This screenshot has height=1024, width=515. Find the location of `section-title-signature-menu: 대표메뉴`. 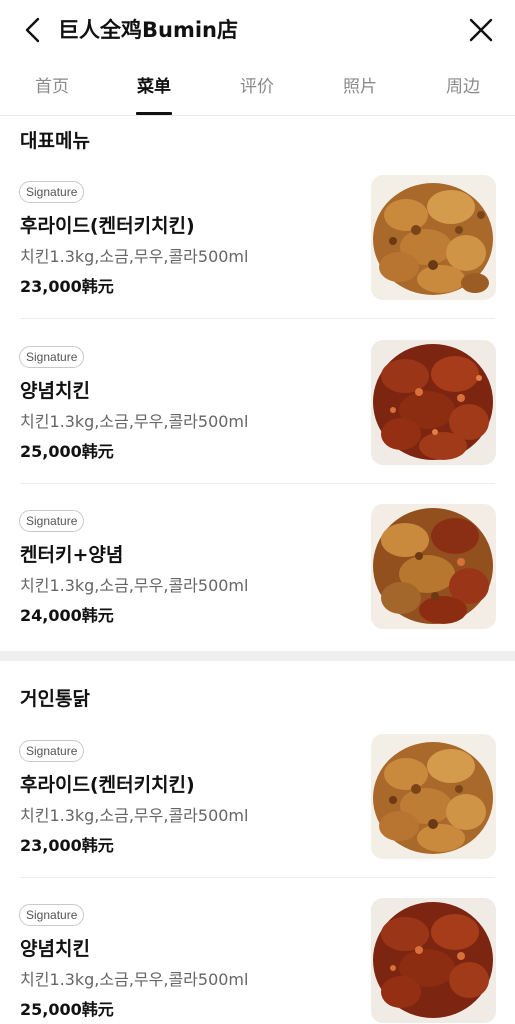

section-title-signature-menu: 대표메뉴 is located at coordinates (55, 141).